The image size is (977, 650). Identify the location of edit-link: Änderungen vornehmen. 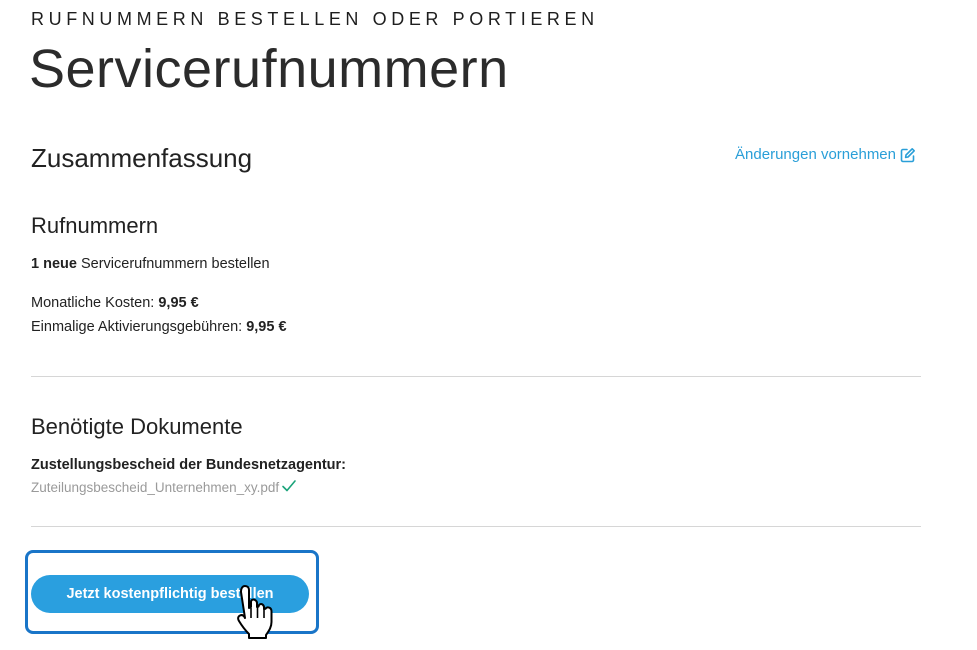
(825, 154).